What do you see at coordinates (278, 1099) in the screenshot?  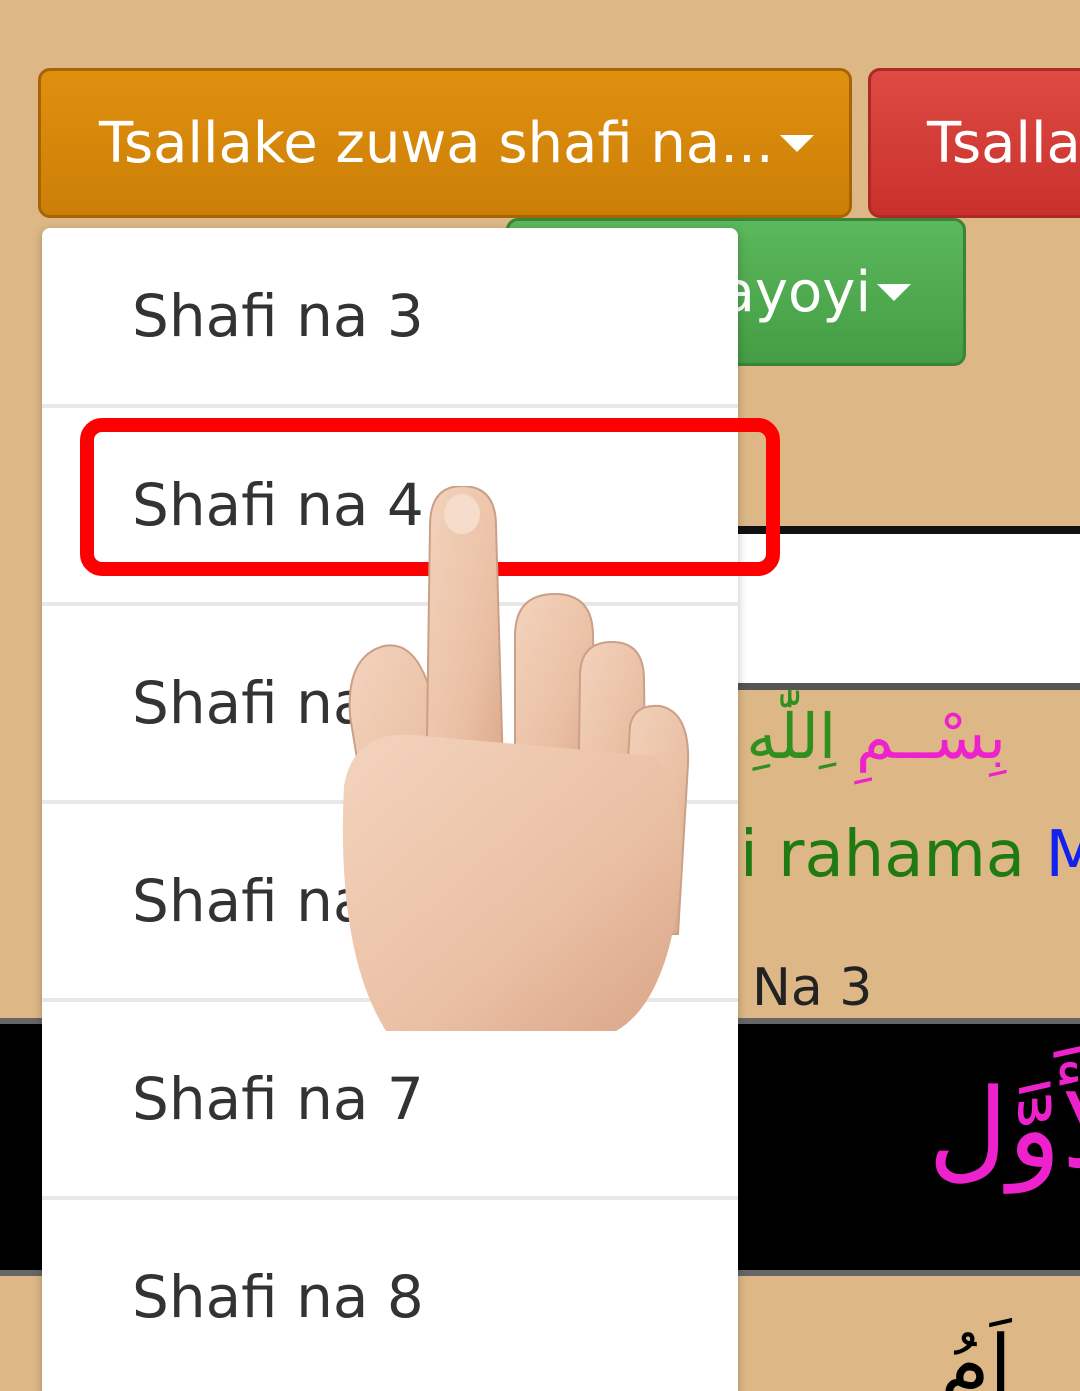 I see `dropdown-item-label: Shafi na 7` at bounding box center [278, 1099].